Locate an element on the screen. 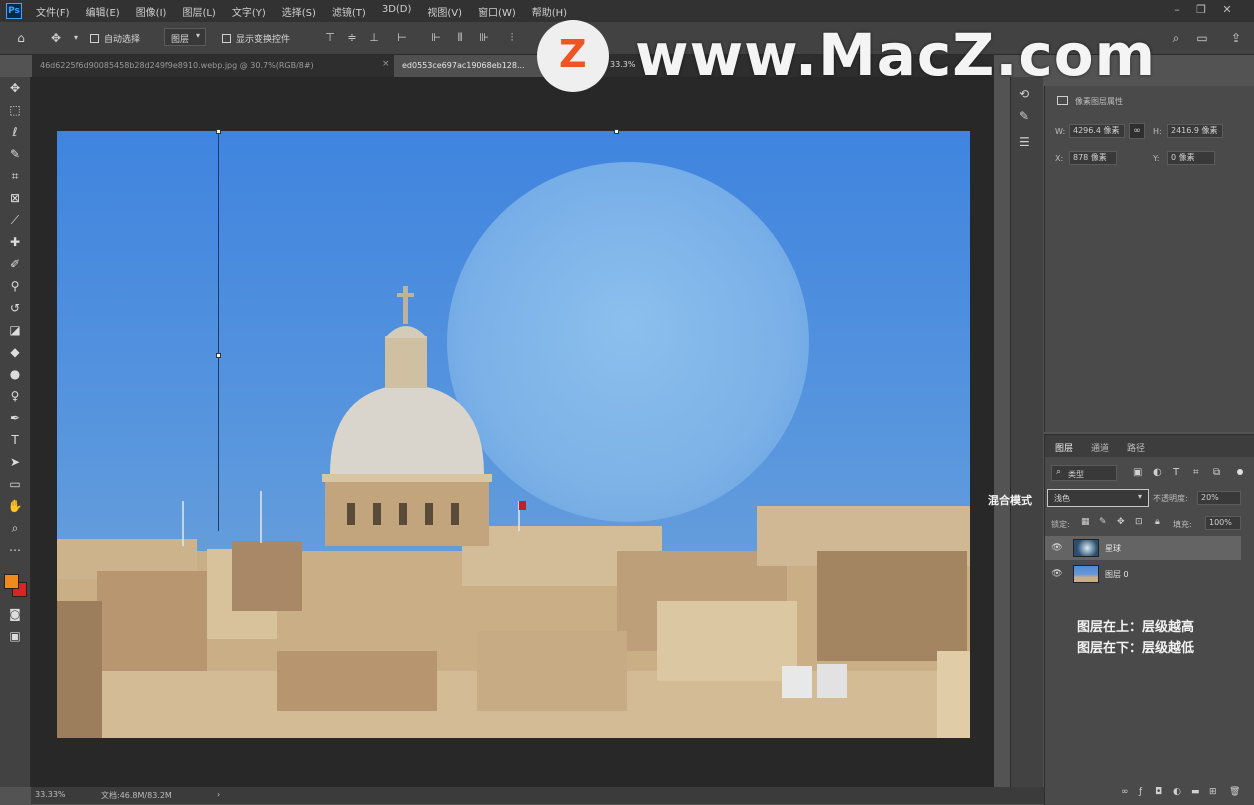 The height and width of the screenshot is (805, 1254). filter-type-icon: T is located at coordinates (1176, 472).